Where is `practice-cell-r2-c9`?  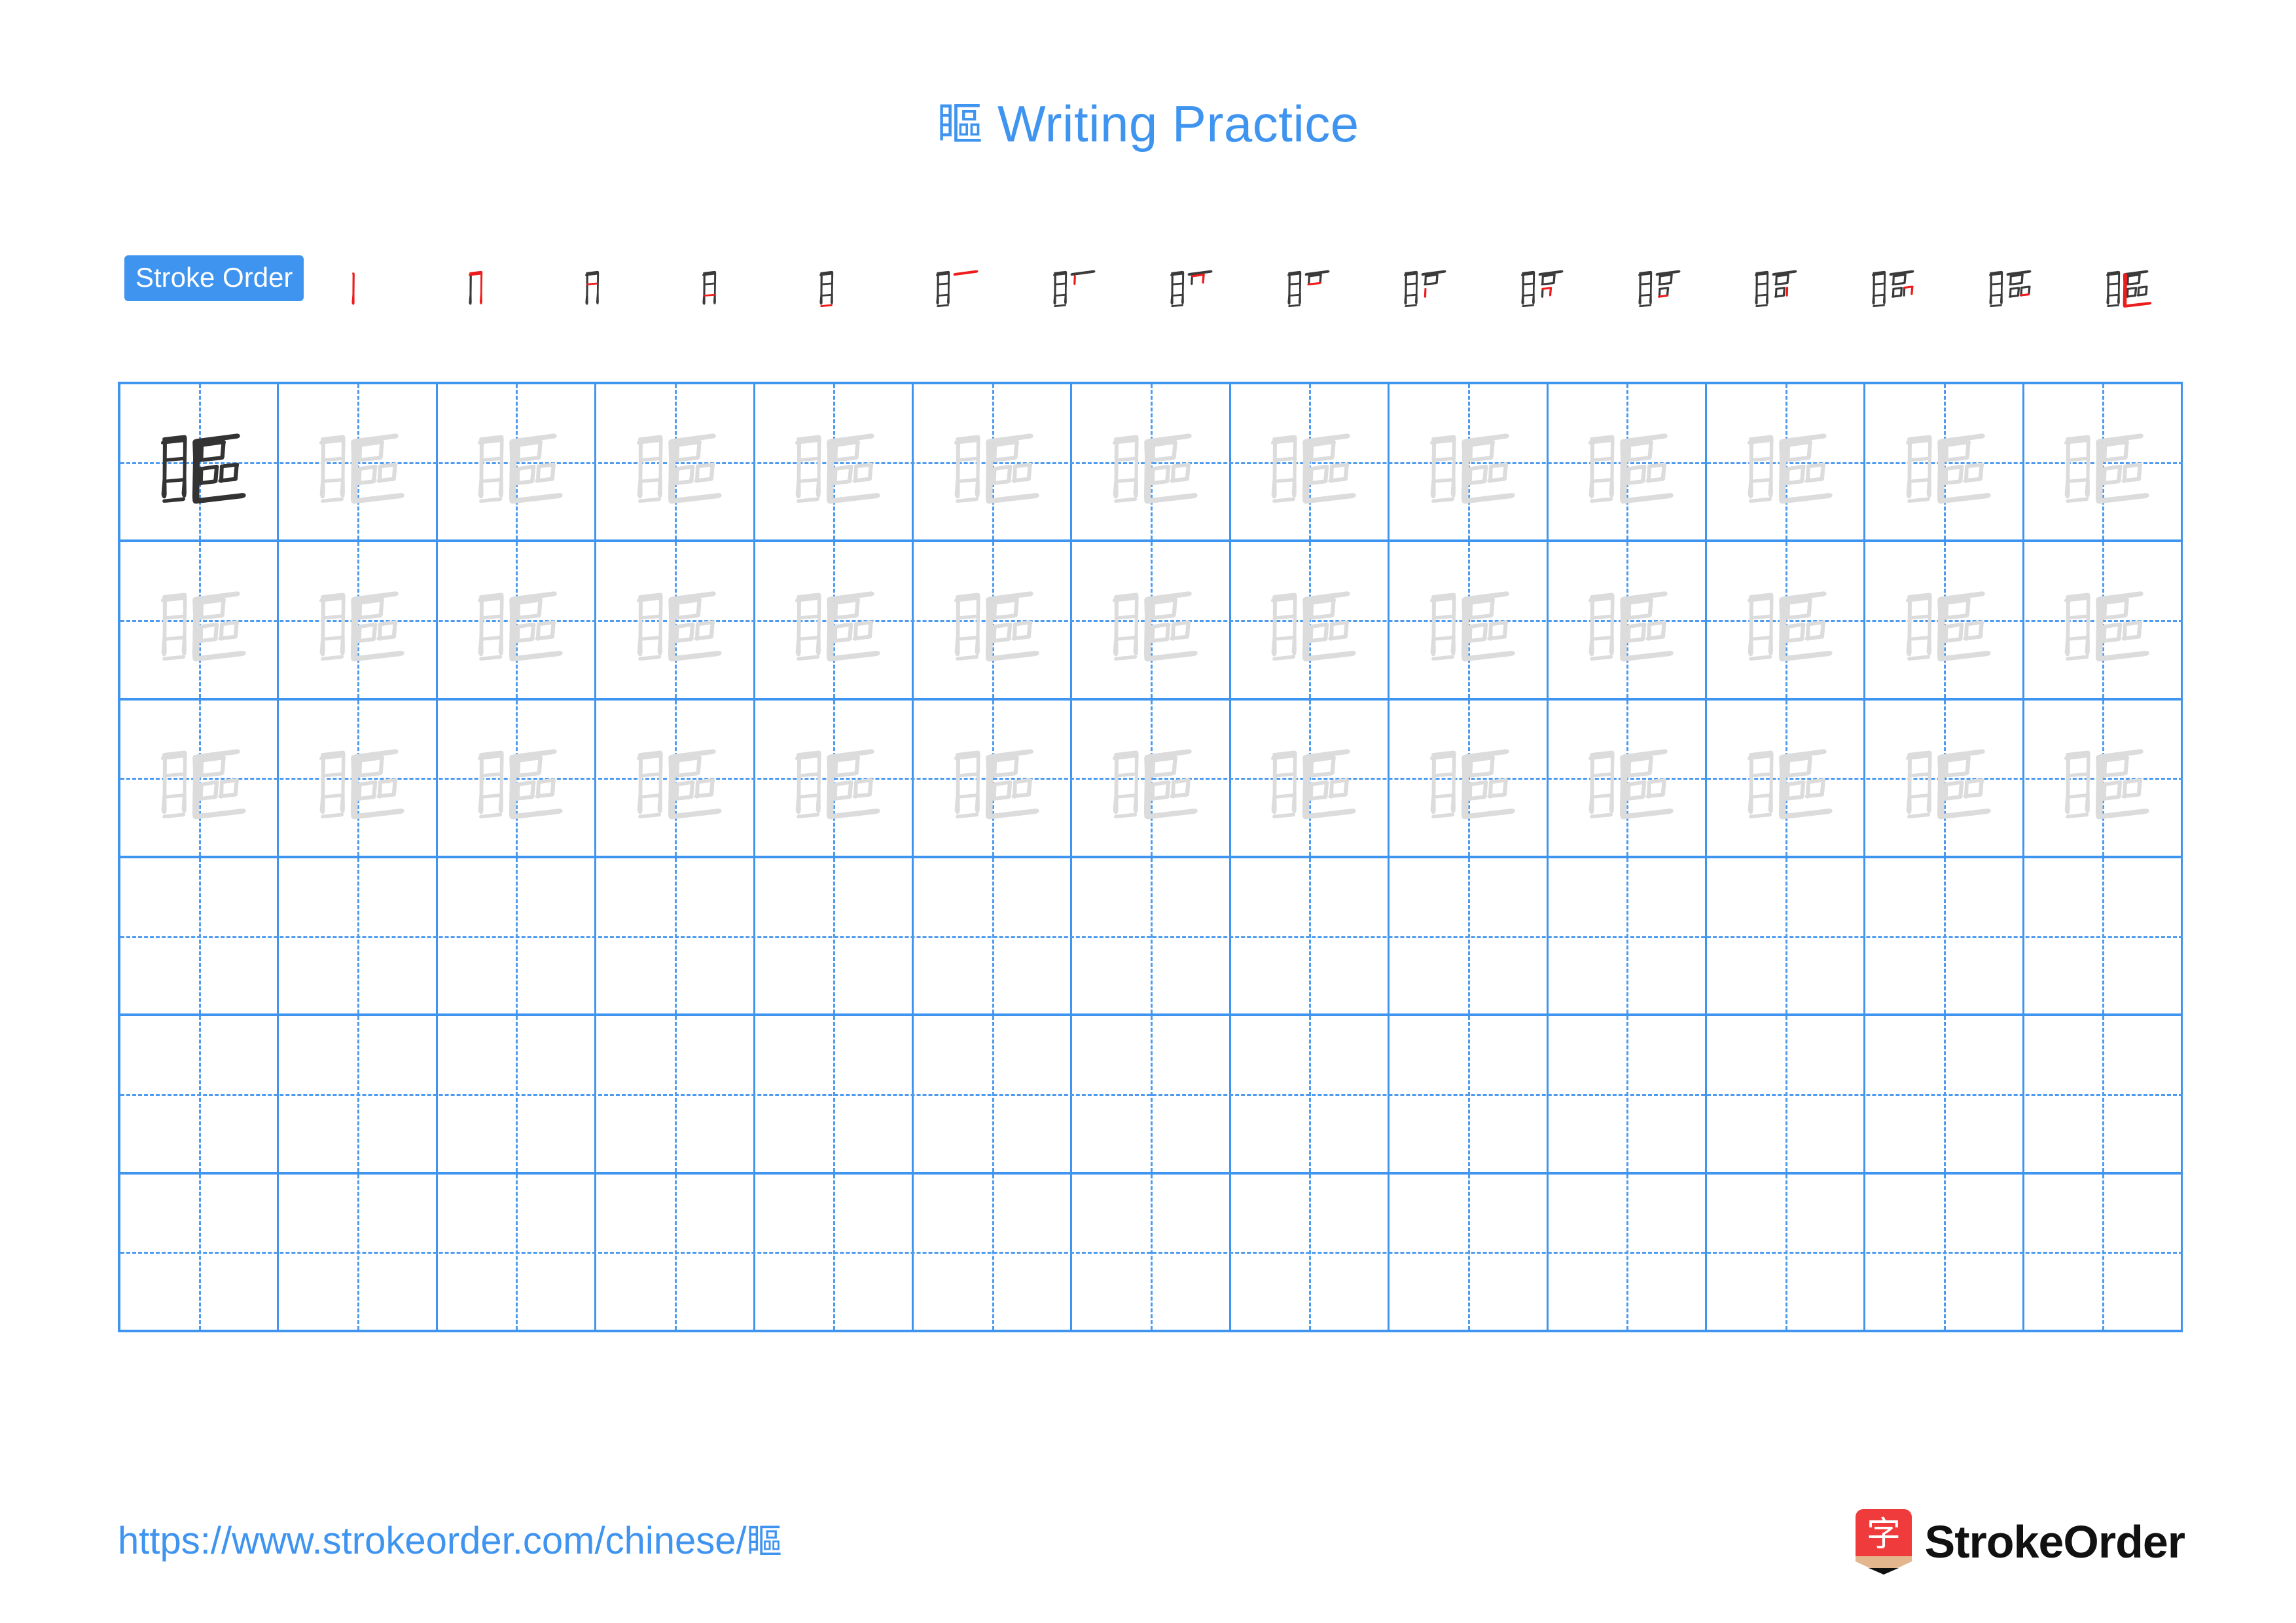 practice-cell-r2-c9 is located at coordinates (1469, 620).